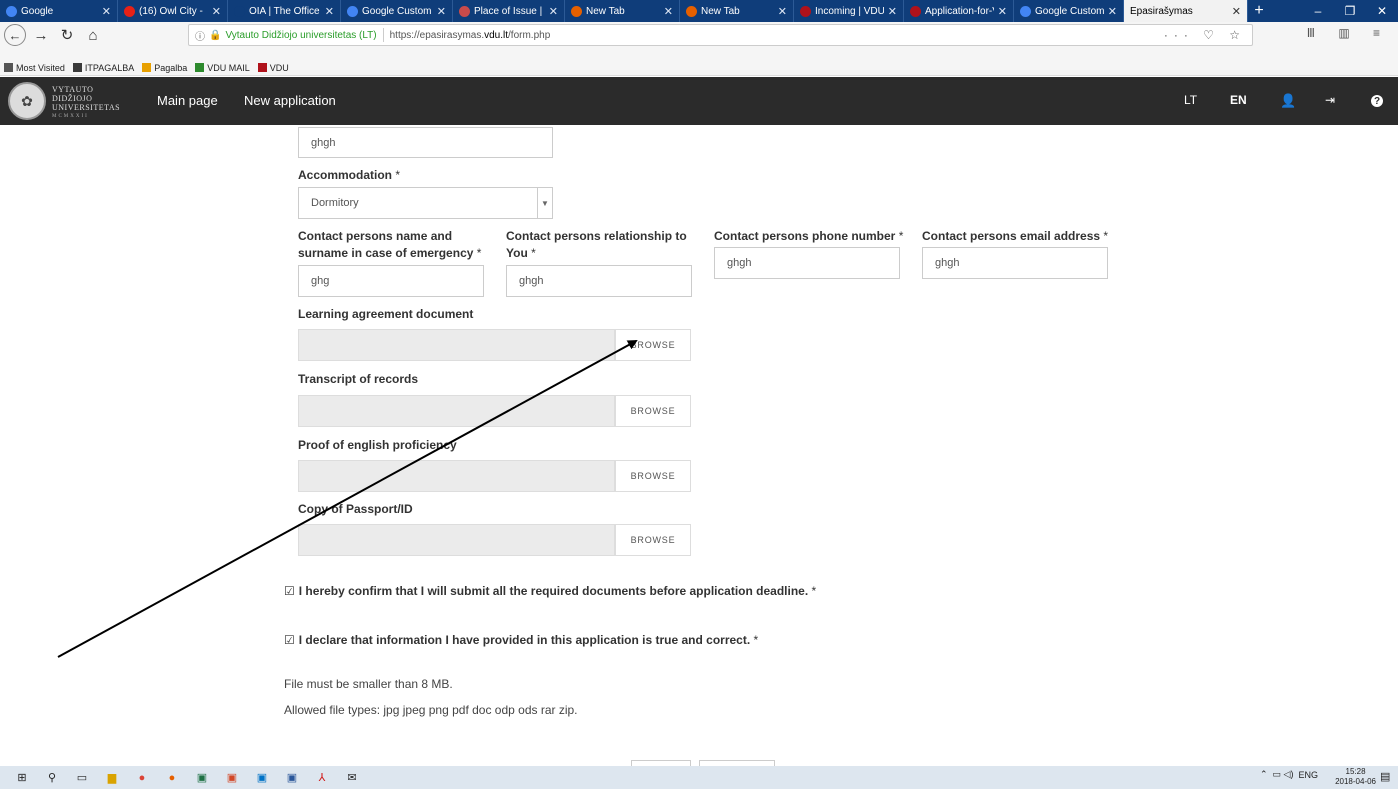 This screenshot has width=1398, height=789. I want to click on back-icon: ←, so click(15, 35).